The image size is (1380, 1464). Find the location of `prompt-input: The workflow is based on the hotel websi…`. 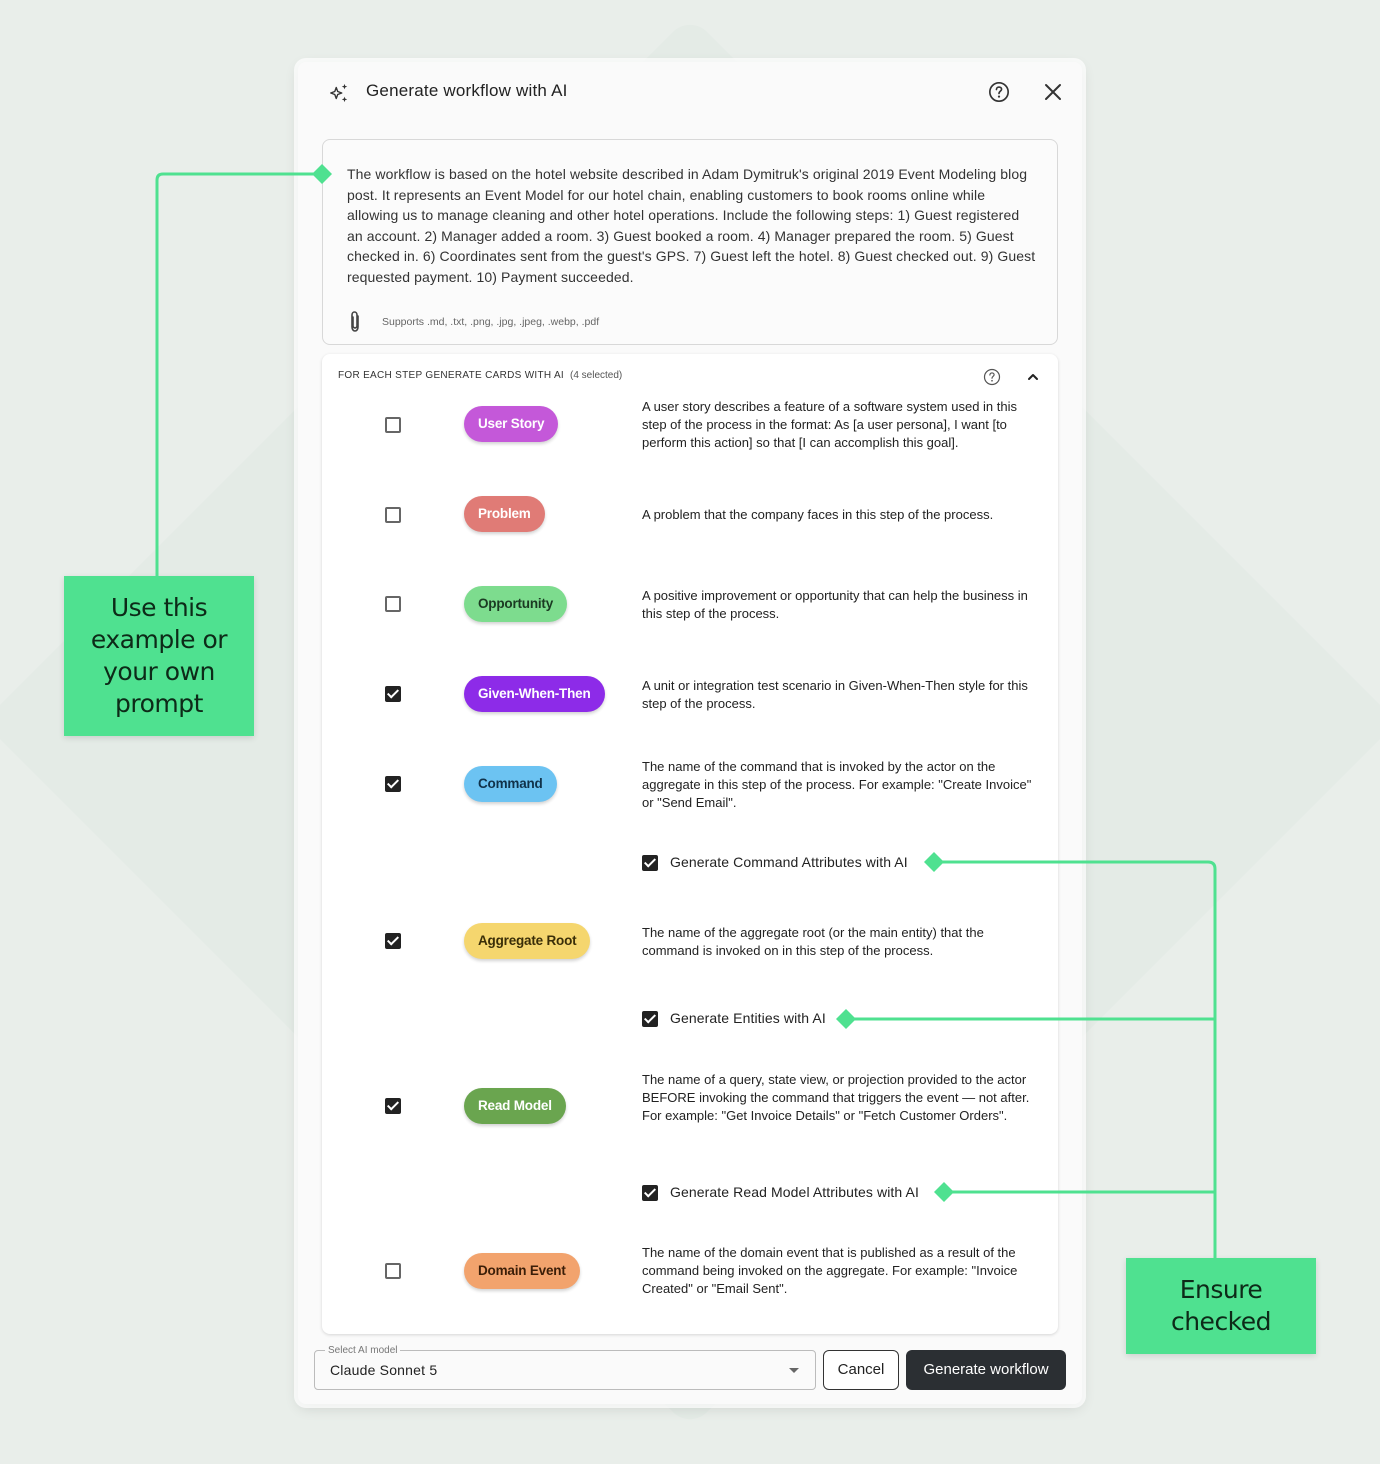

prompt-input: The workflow is based on the hotel websi… is located at coordinates (690, 242).